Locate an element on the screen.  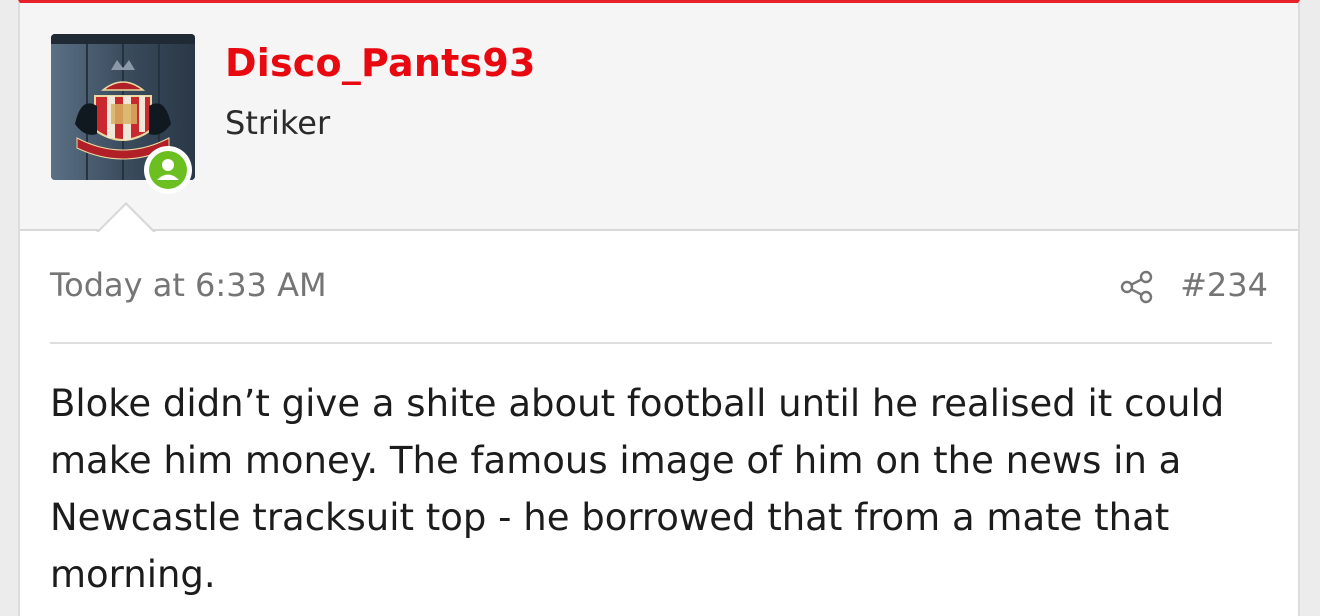
post-timestamp: Today at 6:33 AM is located at coordinates (188, 285).